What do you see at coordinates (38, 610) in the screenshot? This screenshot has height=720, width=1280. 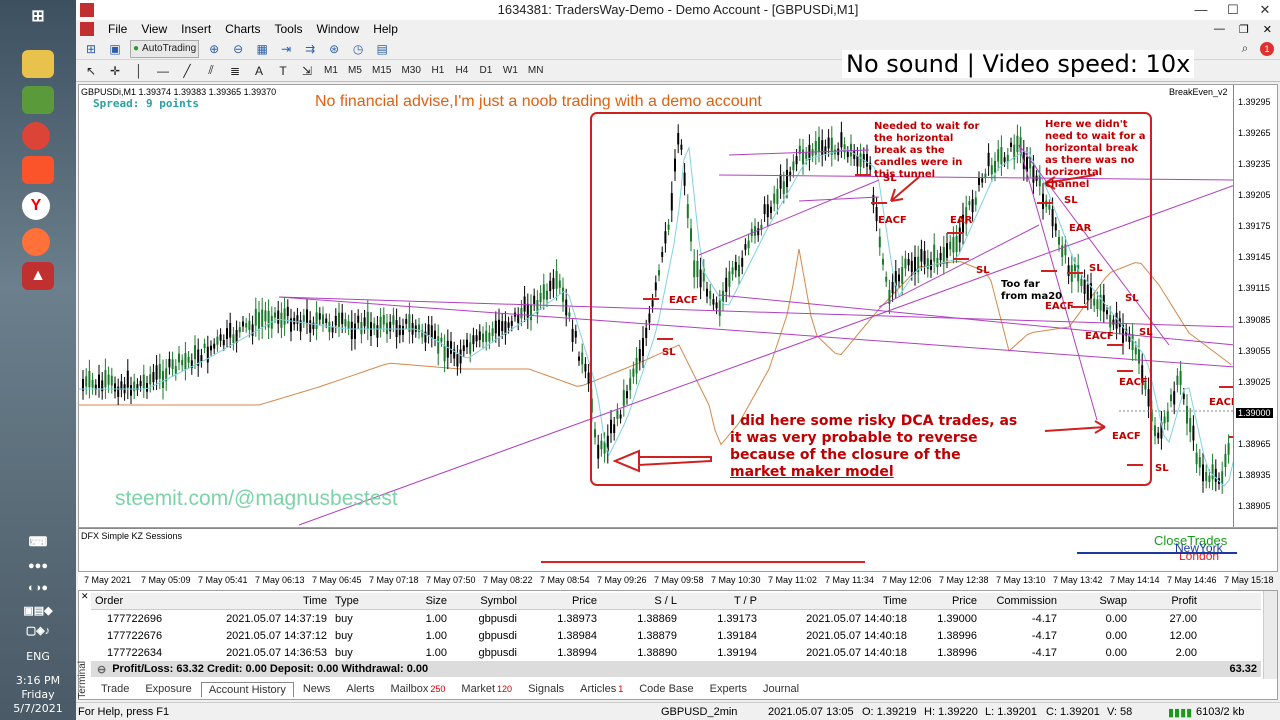 I see `tray-icons-3: ▣▤◆` at bounding box center [38, 610].